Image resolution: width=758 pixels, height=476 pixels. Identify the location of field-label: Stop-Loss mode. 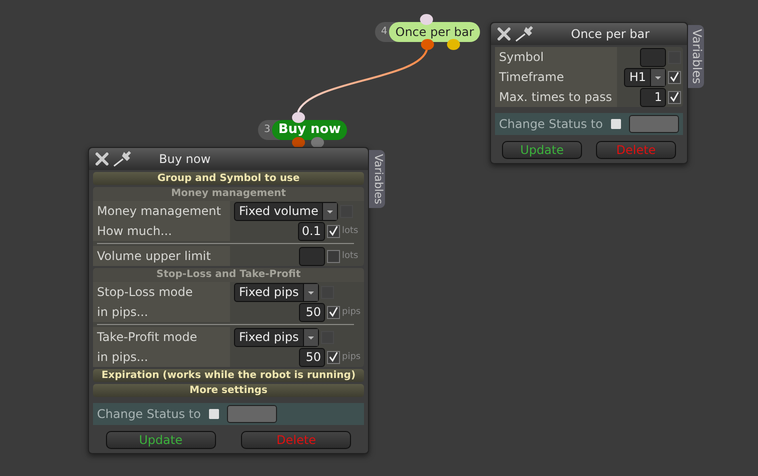
(161, 292).